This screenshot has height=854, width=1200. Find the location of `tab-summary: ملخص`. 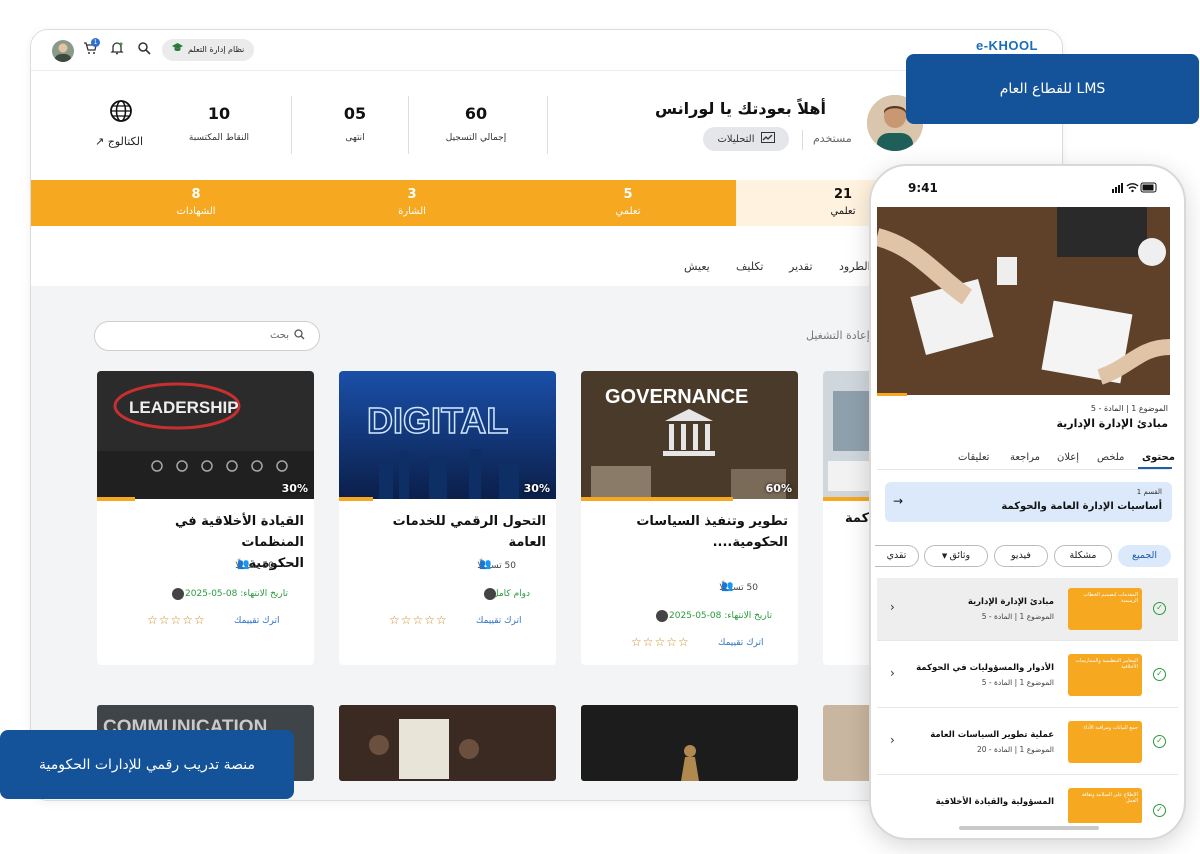

tab-summary: ملخص is located at coordinates (1110, 457).